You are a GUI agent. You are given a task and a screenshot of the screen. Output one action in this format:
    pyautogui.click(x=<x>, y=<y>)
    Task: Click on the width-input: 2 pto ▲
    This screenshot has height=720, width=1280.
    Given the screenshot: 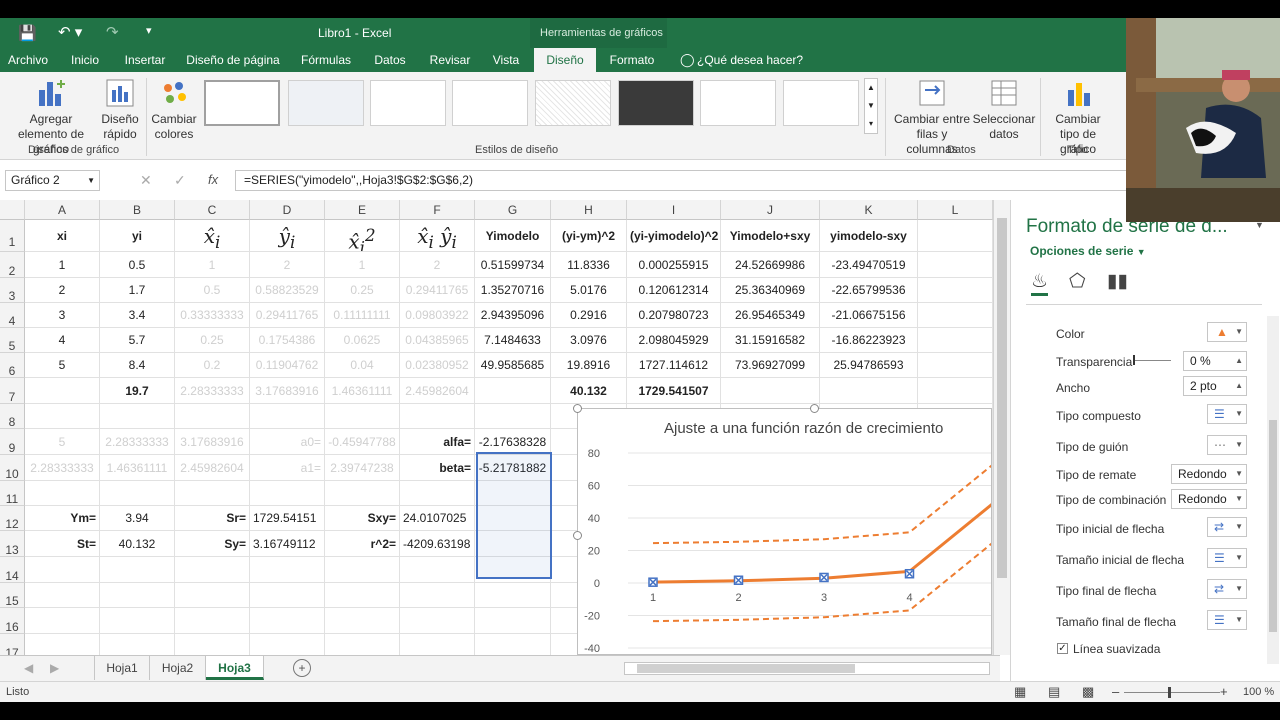 What is the action you would take?
    pyautogui.click(x=1215, y=386)
    